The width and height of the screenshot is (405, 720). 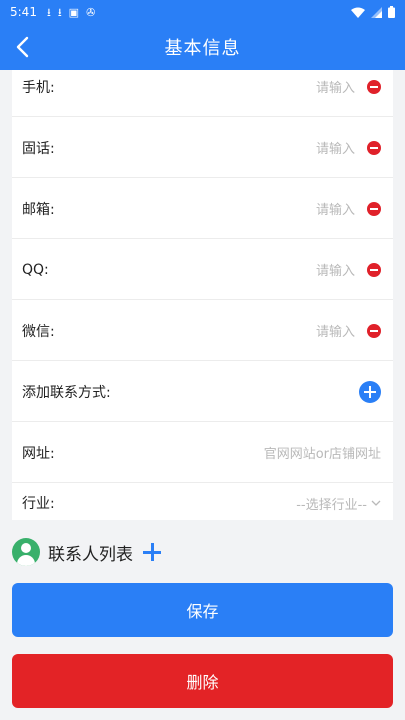 I want to click on email-row: 邮箱: 请输入, so click(x=202, y=209).